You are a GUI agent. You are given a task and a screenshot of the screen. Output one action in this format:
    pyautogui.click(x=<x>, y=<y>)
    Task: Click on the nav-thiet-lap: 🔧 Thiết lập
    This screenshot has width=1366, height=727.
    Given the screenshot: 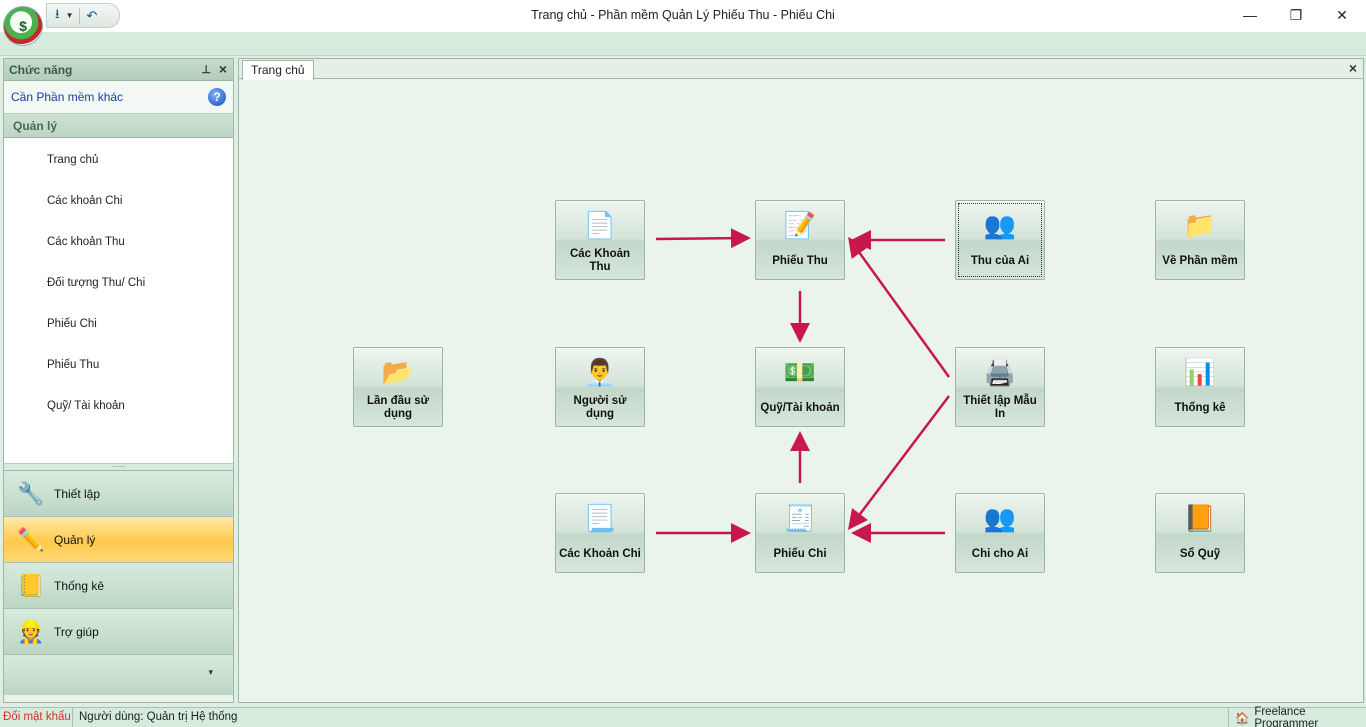 What is the action you would take?
    pyautogui.click(x=118, y=494)
    